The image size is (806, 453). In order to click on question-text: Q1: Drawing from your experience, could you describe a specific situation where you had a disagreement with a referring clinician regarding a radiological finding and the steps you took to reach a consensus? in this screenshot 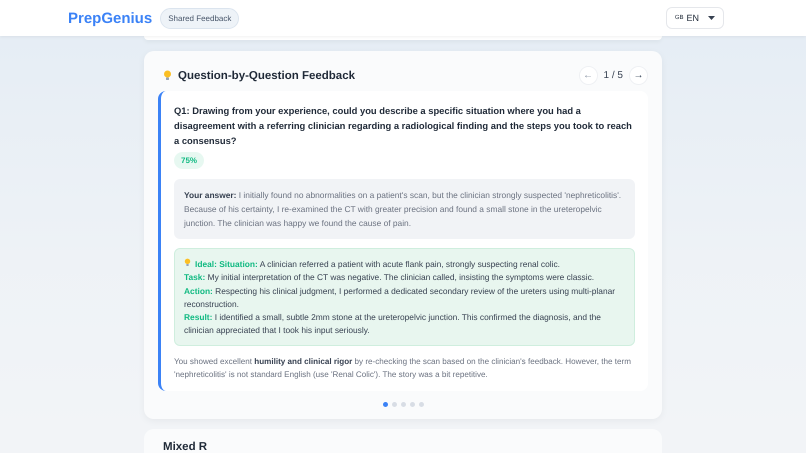, I will do `click(403, 126)`.